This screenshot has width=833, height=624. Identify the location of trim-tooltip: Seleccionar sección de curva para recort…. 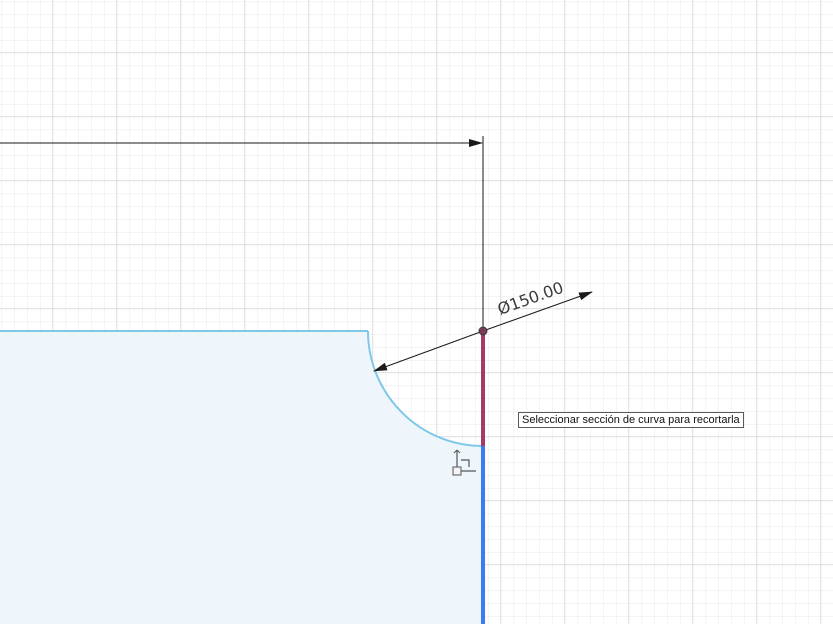
(631, 420).